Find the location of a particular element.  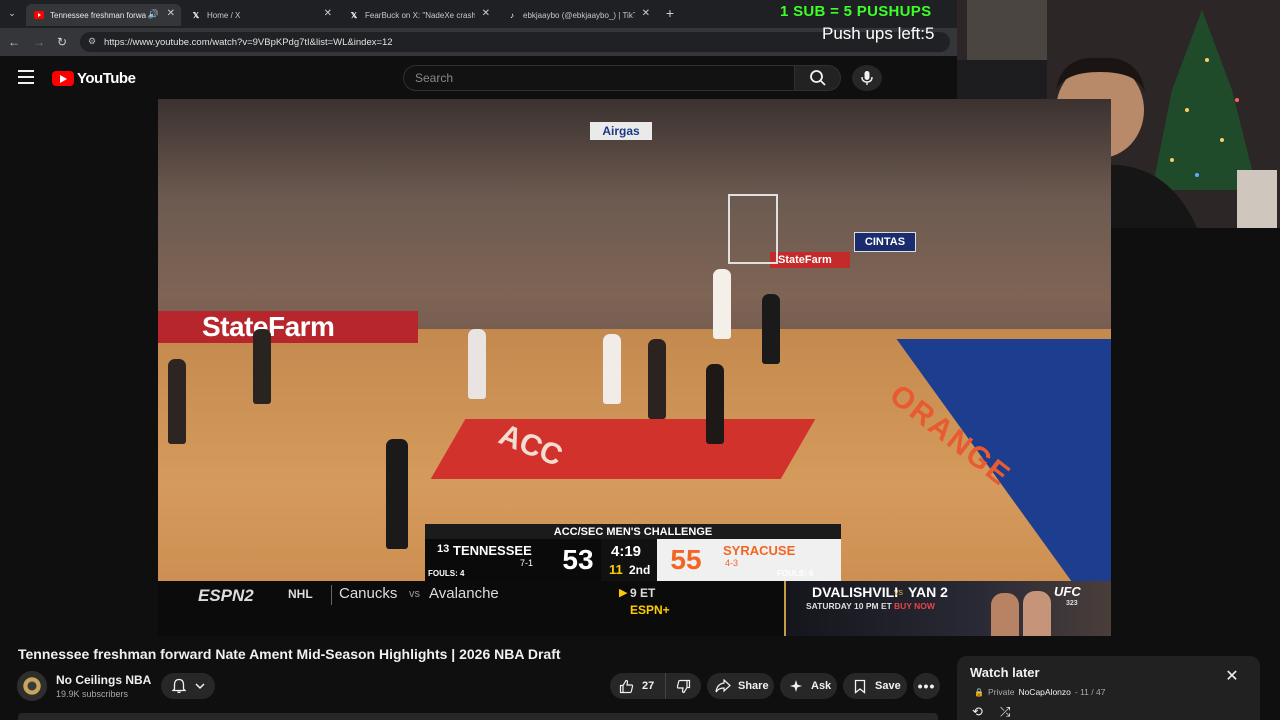

thumbs-down-icon is located at coordinates (683, 686).